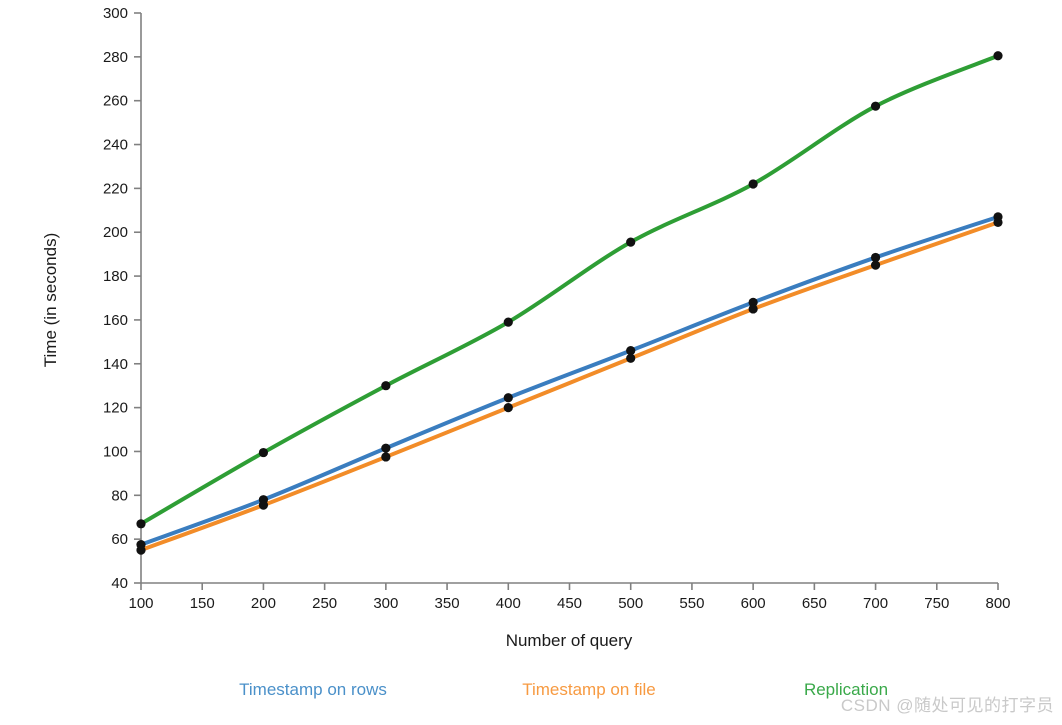  What do you see at coordinates (115, 232) in the screenshot?
I see `y-axis-tick-label: 200` at bounding box center [115, 232].